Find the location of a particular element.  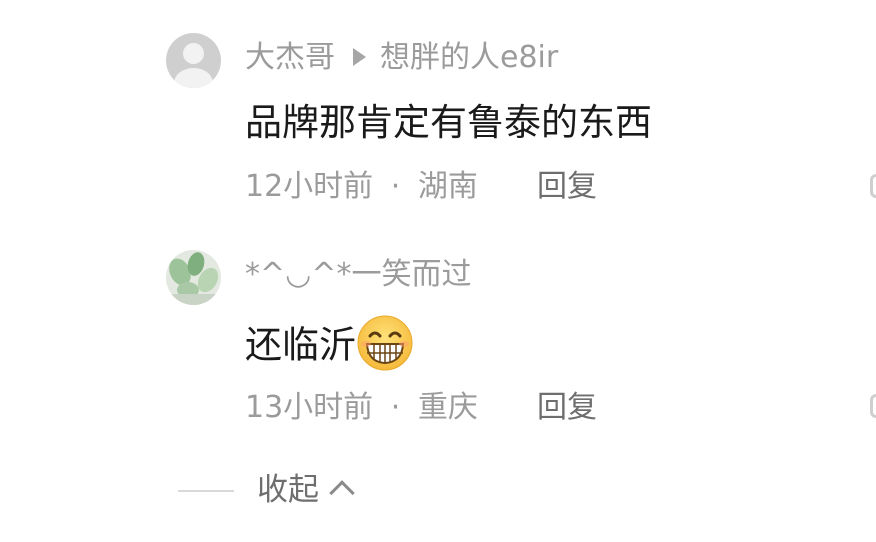

avatar-image is located at coordinates (193, 277).